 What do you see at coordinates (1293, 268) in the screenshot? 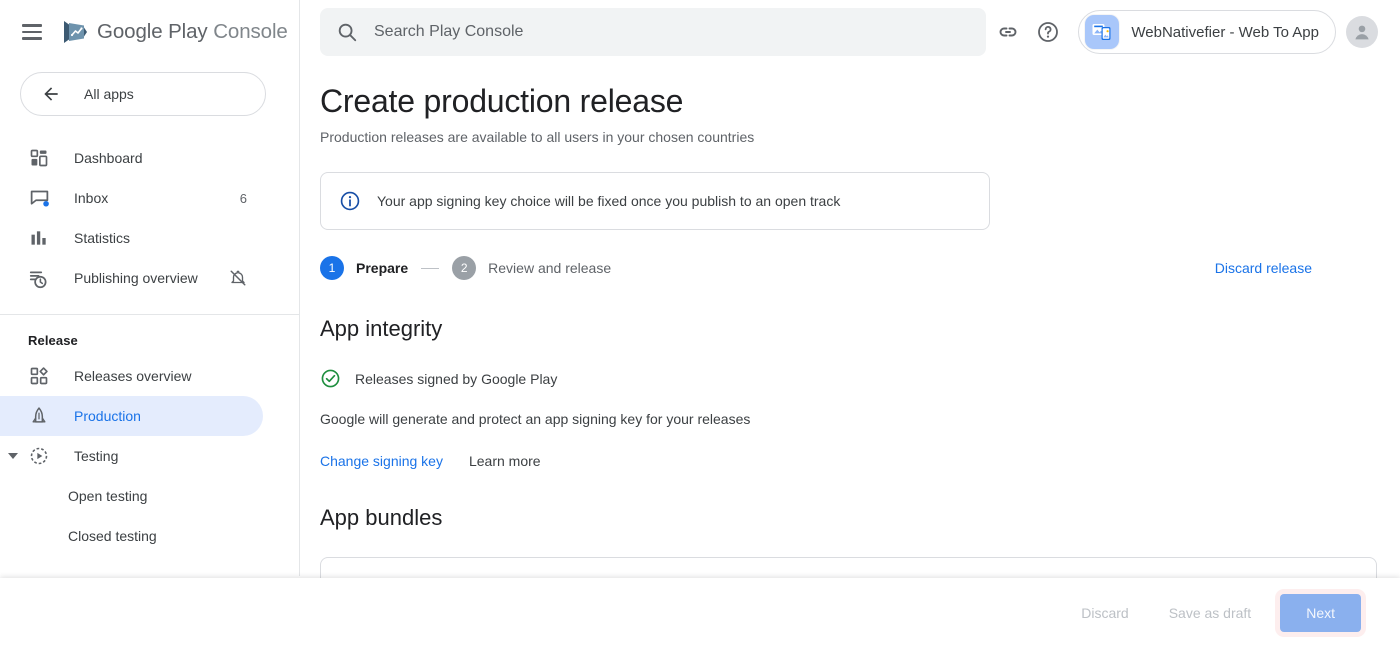
I see `discard-release-link: Discard release` at bounding box center [1293, 268].